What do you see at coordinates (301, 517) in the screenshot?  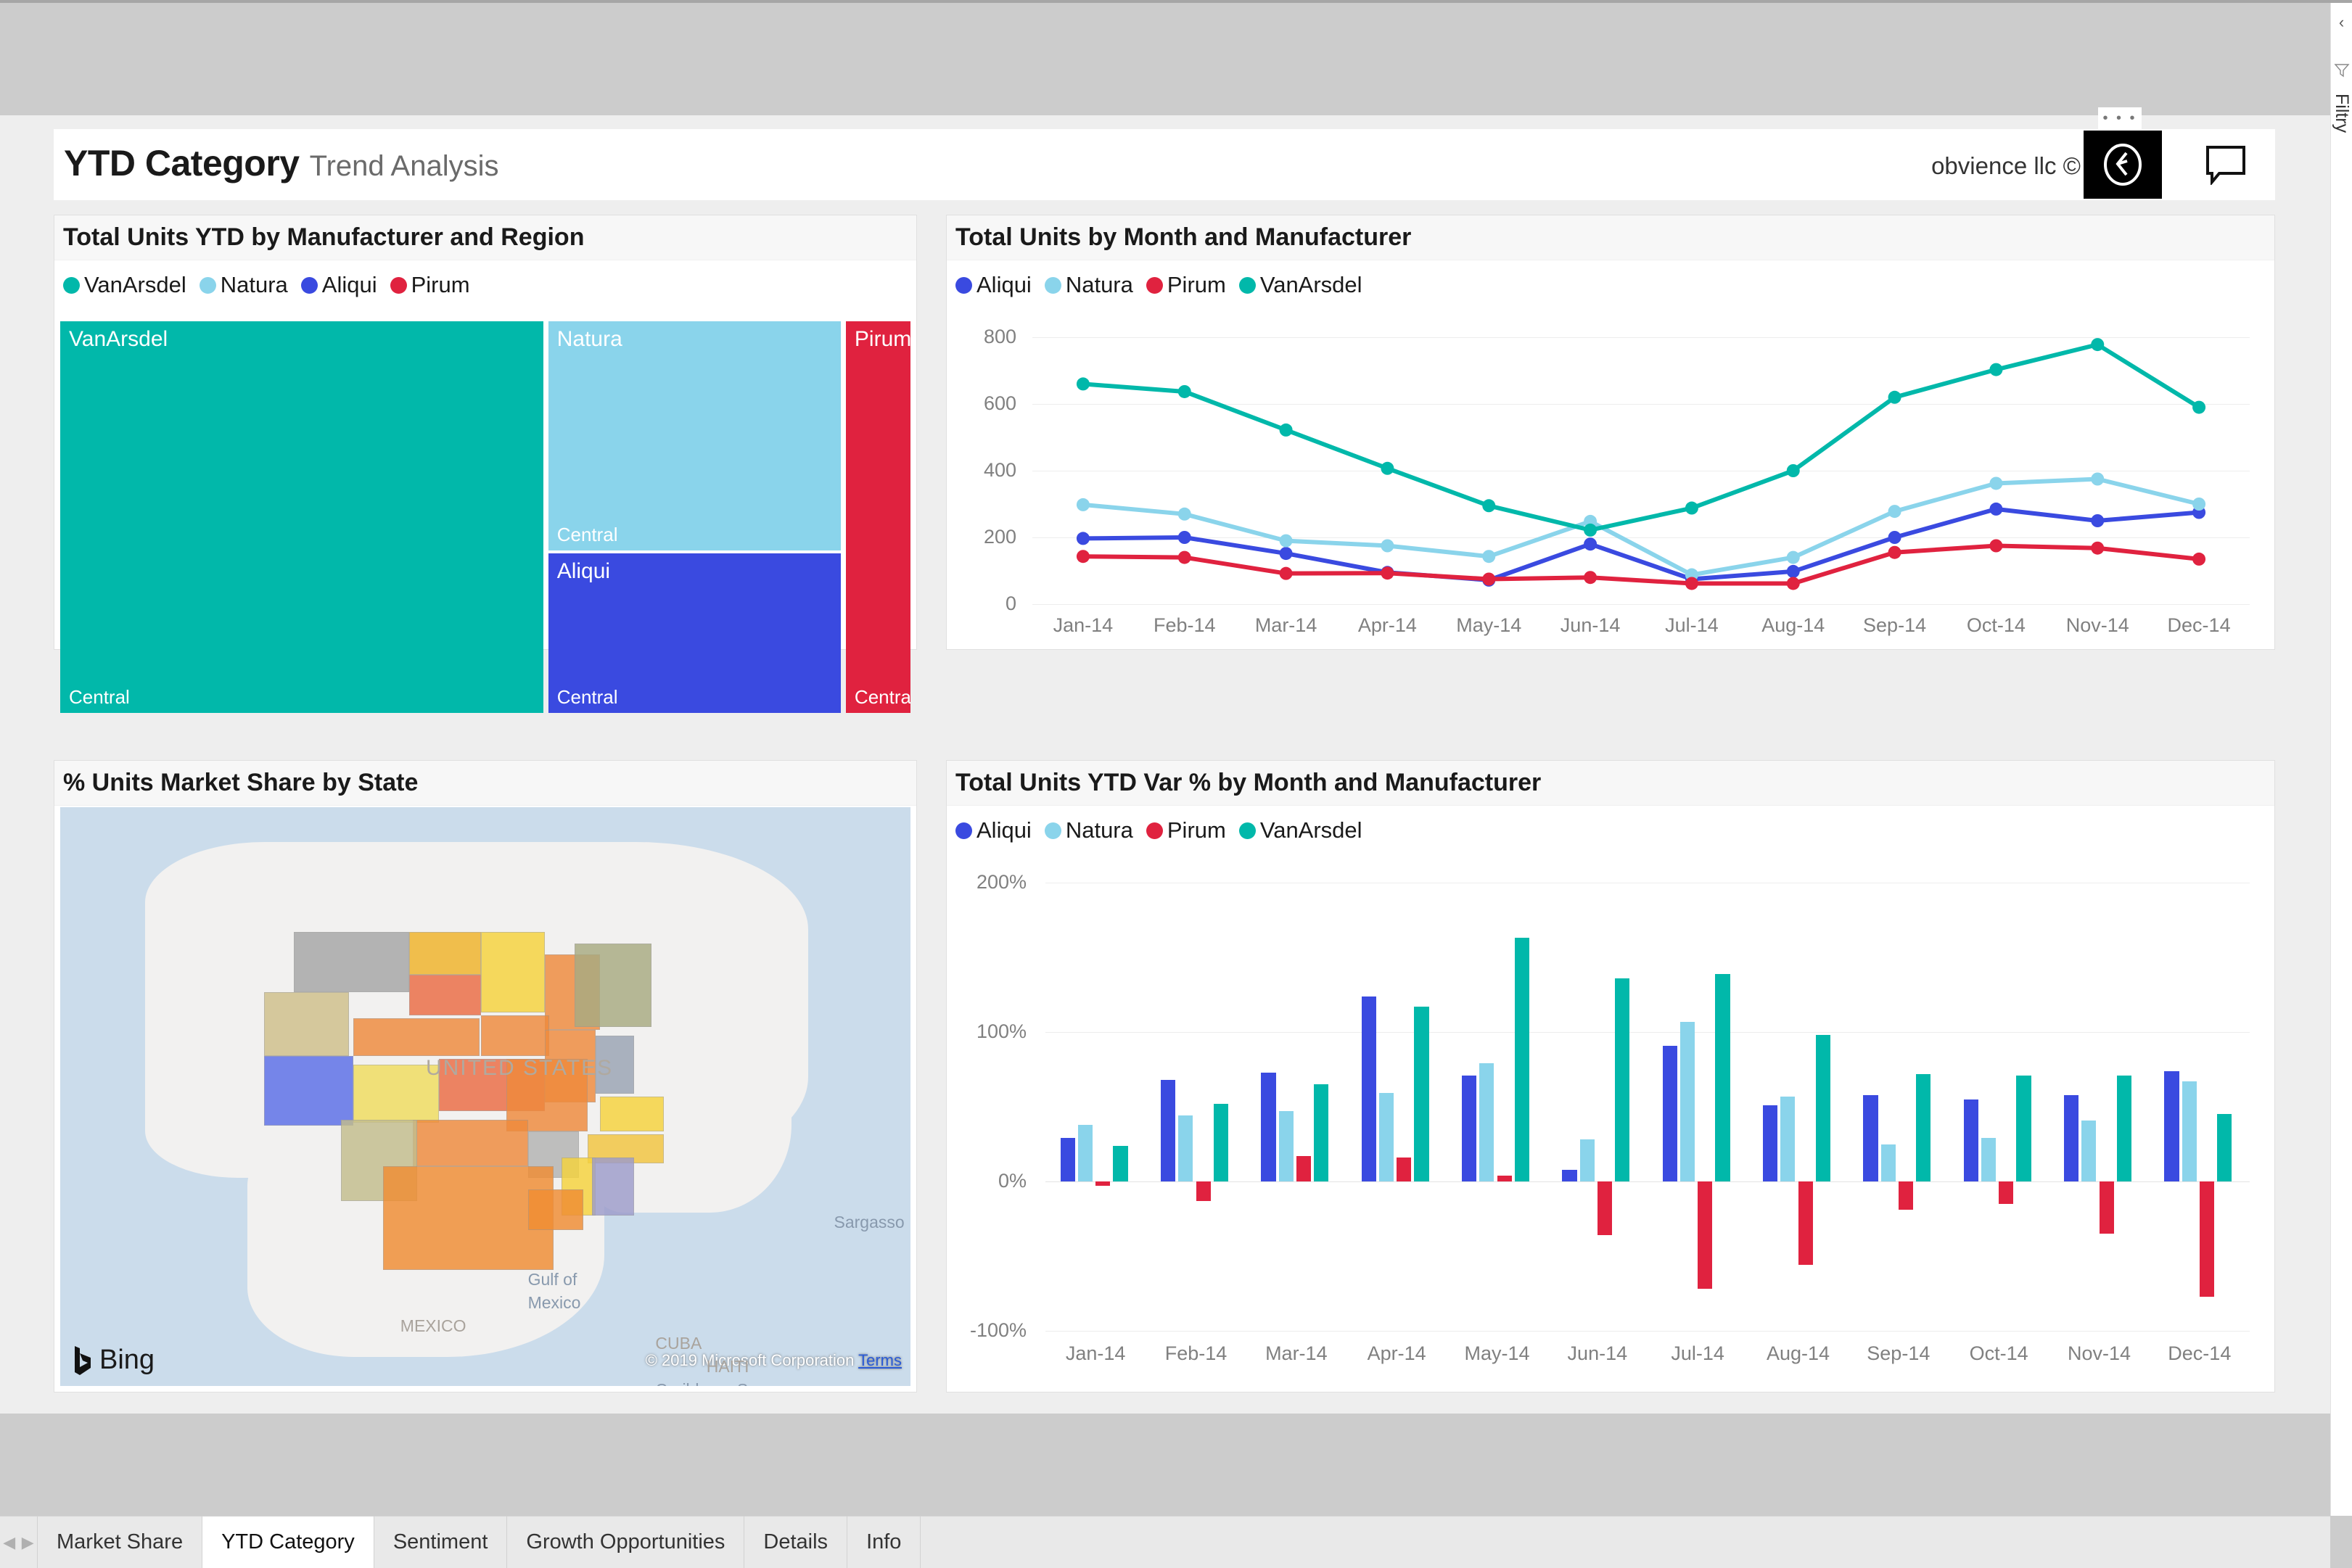 I see `treemap-cell: VanArsdel Central` at bounding box center [301, 517].